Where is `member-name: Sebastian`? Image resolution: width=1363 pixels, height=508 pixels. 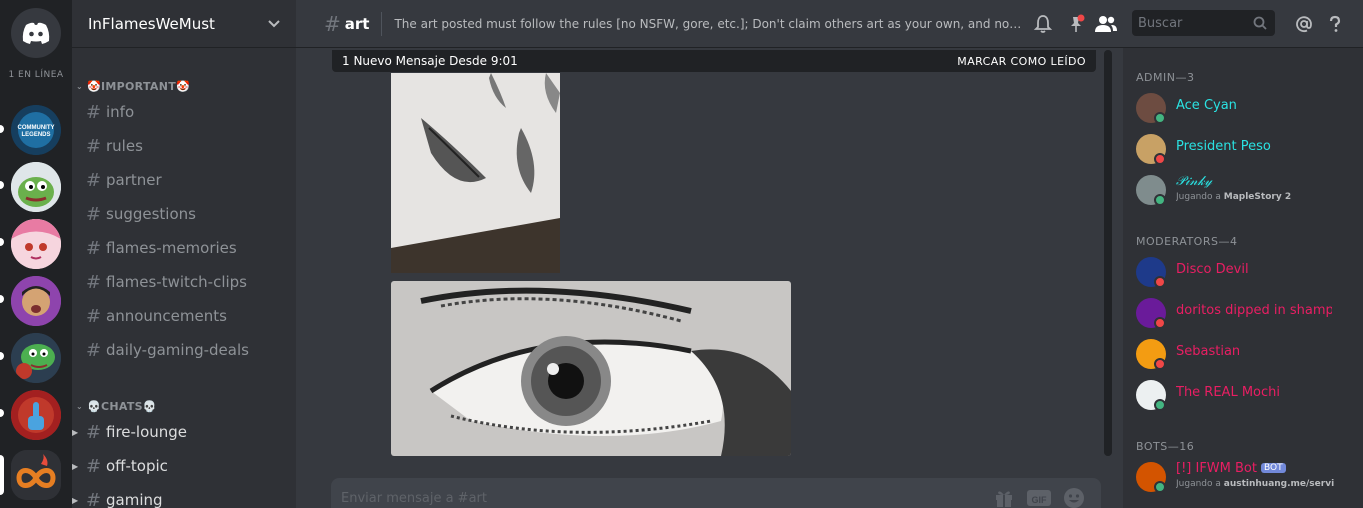 member-name: Sebastian is located at coordinates (1208, 351).